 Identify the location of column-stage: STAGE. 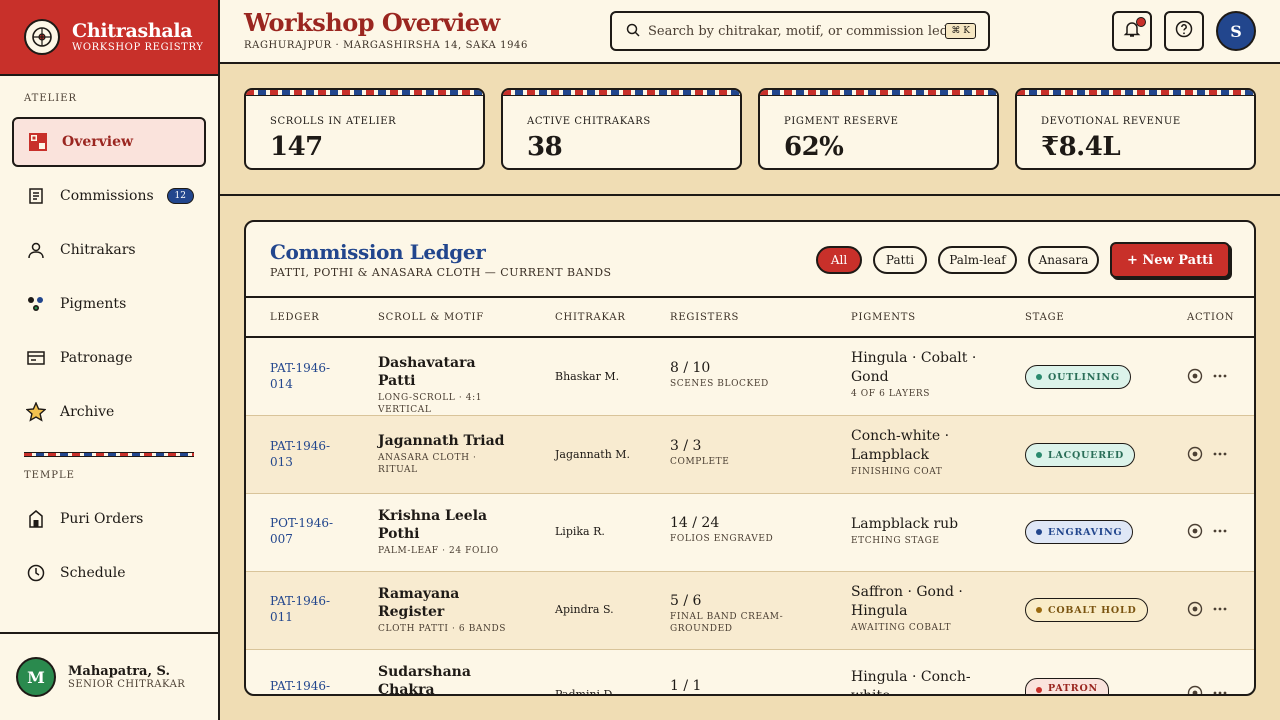
(1044, 317).